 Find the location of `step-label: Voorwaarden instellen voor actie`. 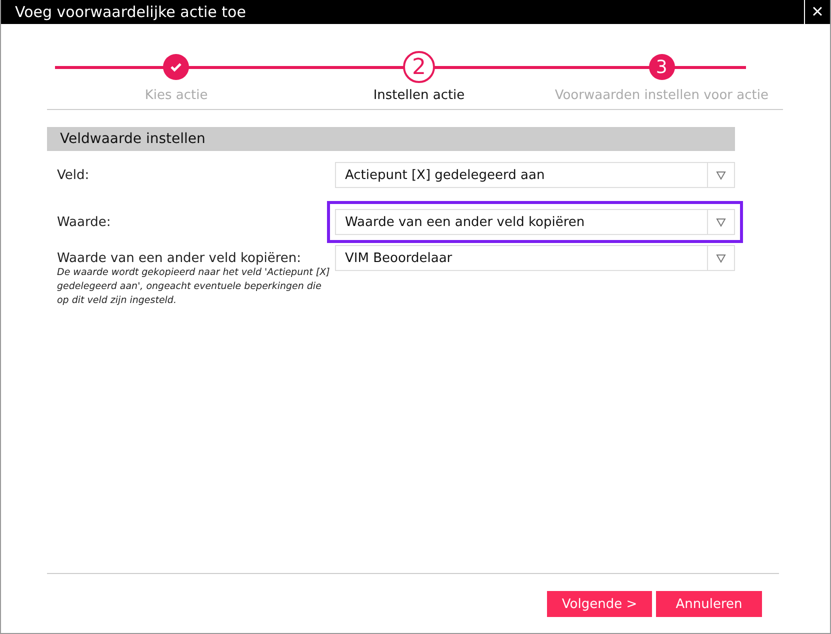

step-label: Voorwaarden instellen voor actie is located at coordinates (661, 95).